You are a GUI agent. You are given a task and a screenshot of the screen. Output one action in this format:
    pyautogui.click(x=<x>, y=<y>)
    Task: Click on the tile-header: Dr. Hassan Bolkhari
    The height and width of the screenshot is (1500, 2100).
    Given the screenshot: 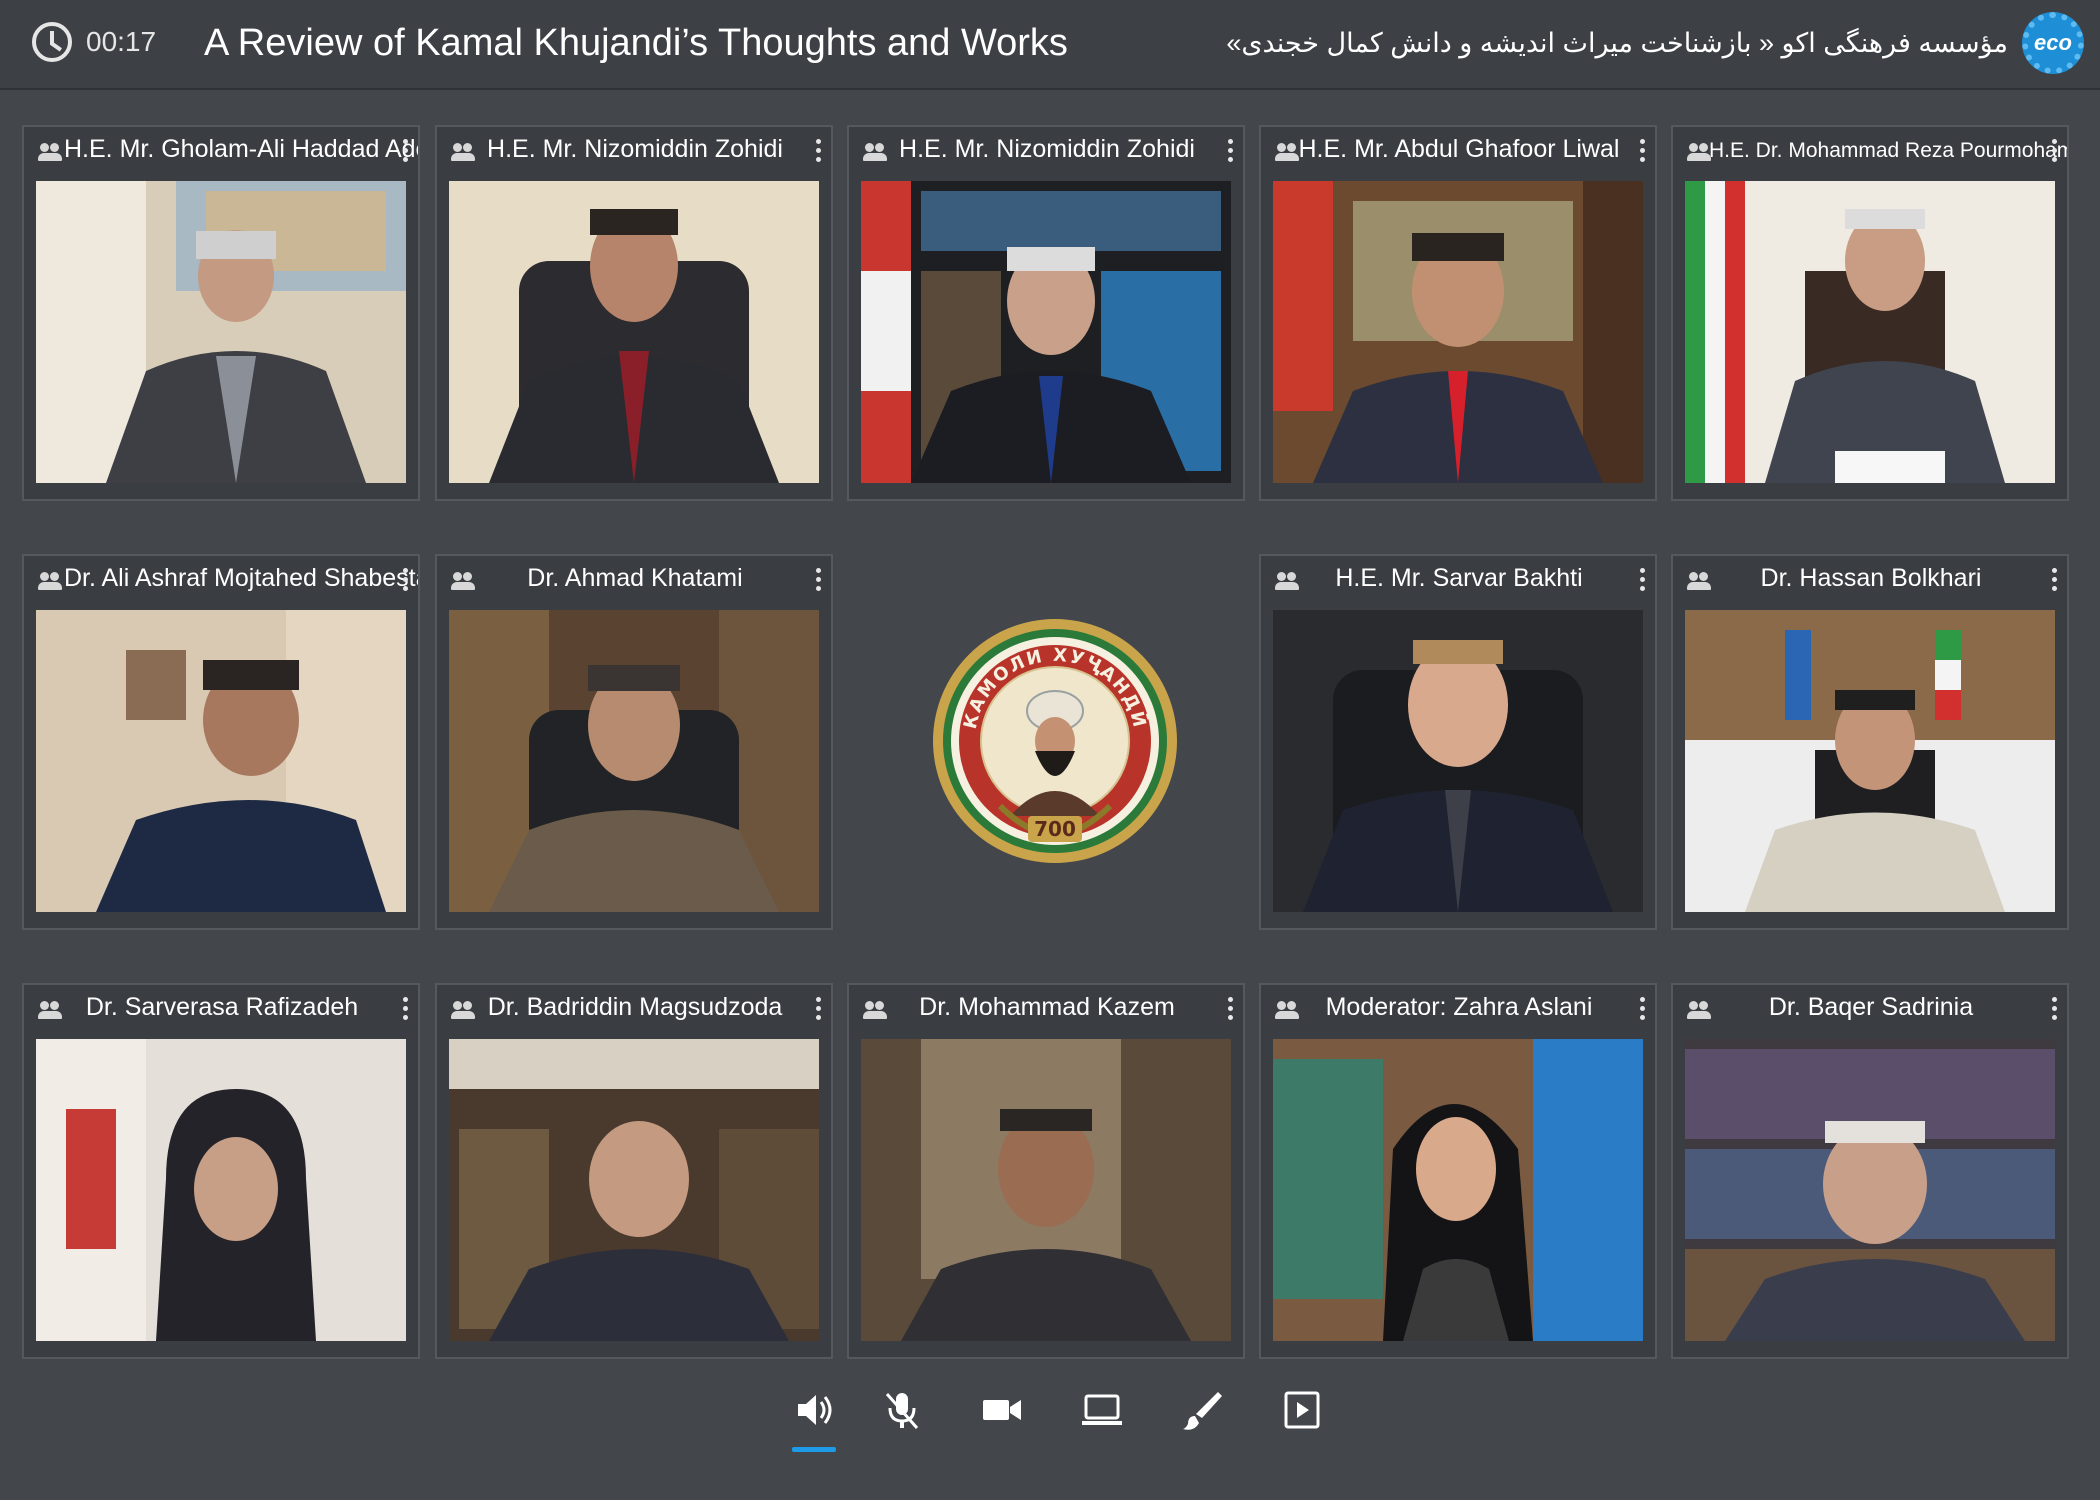 What is the action you would take?
    pyautogui.click(x=1870, y=581)
    